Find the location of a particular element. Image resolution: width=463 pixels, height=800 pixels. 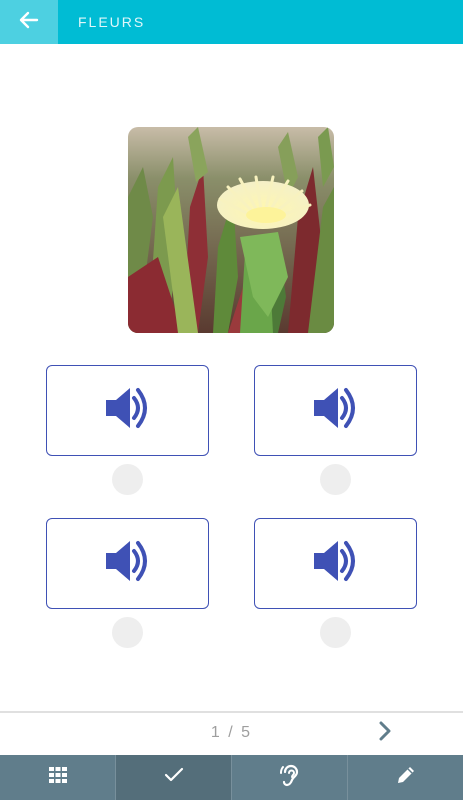

tab-grid is located at coordinates (58, 777).